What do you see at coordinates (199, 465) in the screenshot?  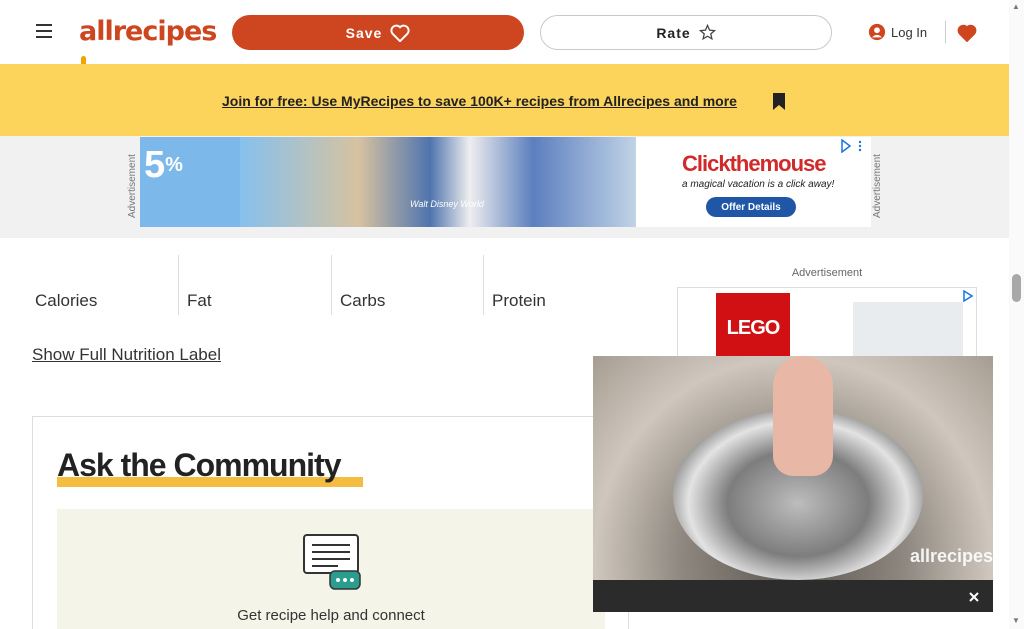 I see `community-title: Ask the Community` at bounding box center [199, 465].